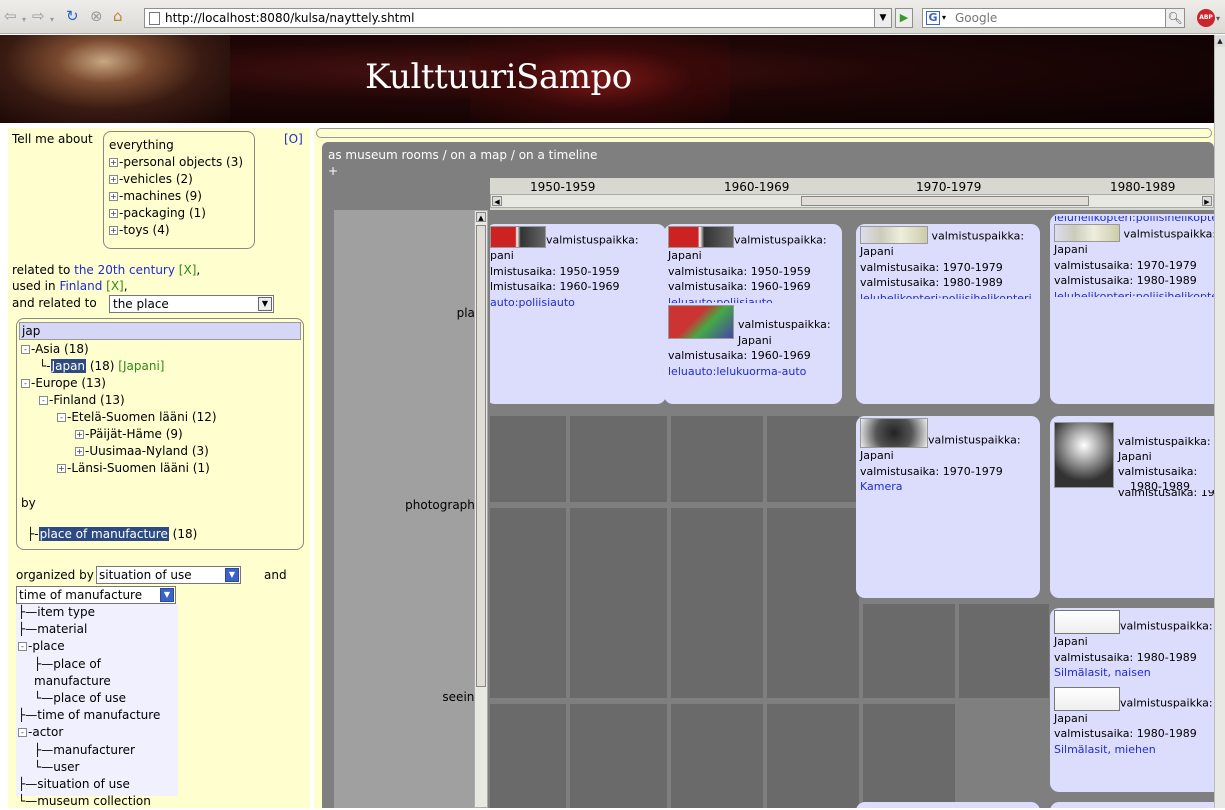 The image size is (1225, 810). I want to click on remove-finland-link: [X], so click(115, 286).